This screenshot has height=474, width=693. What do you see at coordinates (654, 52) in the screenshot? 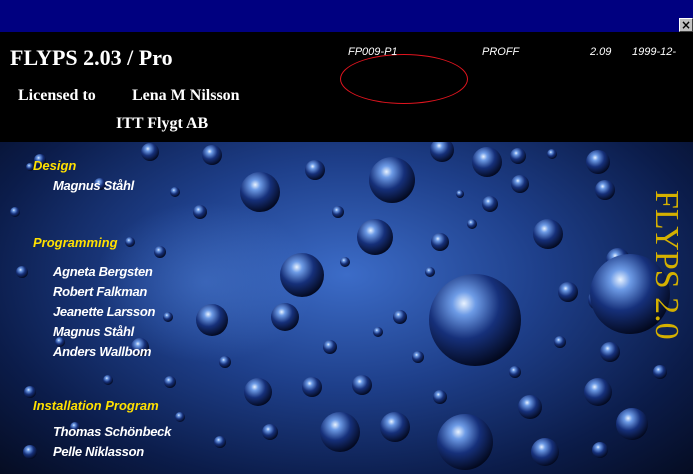
I see `release-date: 1999-12-` at bounding box center [654, 52].